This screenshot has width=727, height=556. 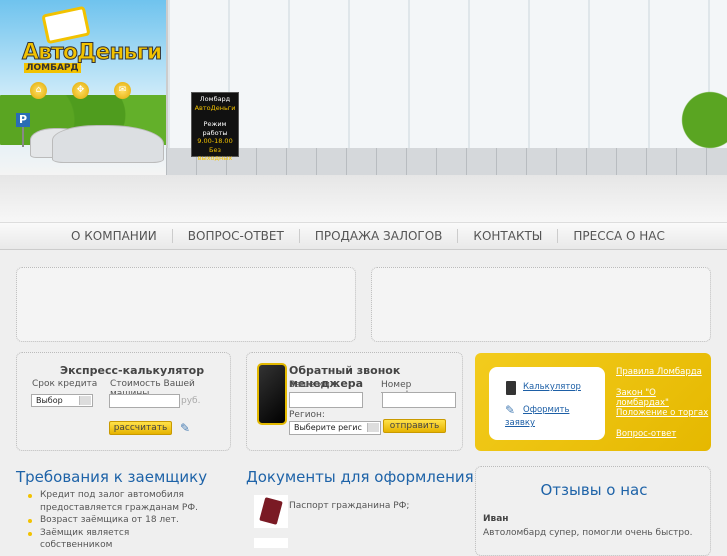 I want to click on edit-form-icon: ✎, so click(x=185, y=428).